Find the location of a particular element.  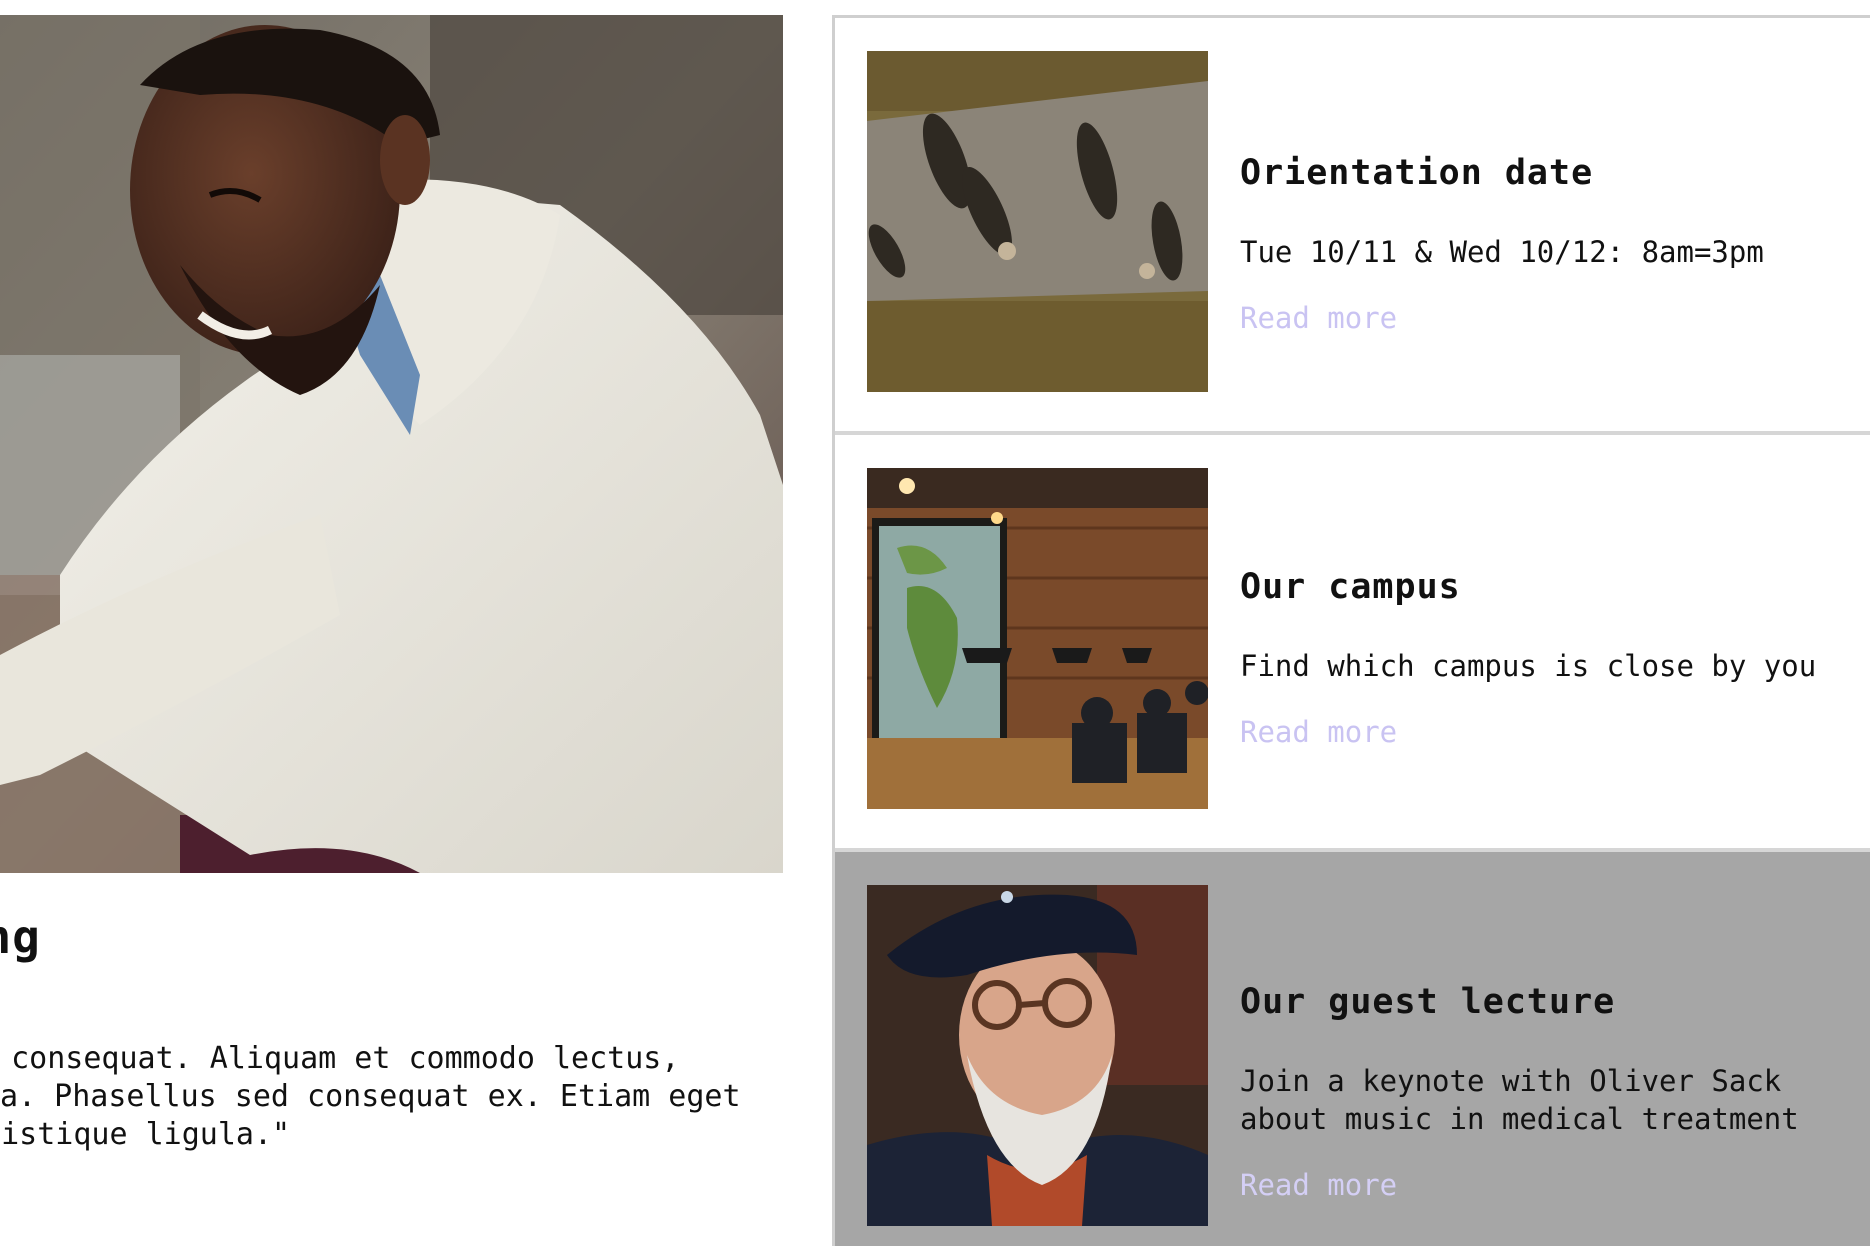

news-card-title: Our campus is located at coordinates (1350, 587).